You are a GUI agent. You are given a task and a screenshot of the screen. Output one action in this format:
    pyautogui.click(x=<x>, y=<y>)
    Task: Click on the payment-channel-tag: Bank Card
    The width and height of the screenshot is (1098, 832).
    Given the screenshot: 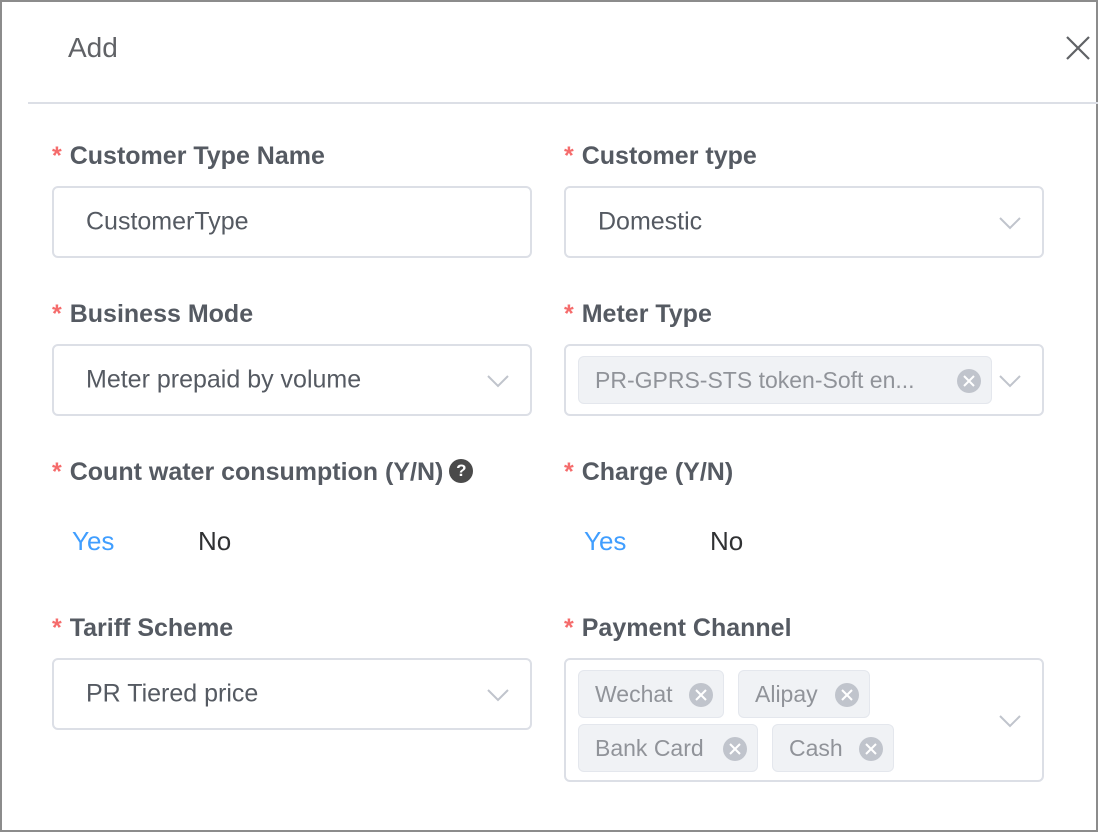 What is the action you would take?
    pyautogui.click(x=668, y=748)
    